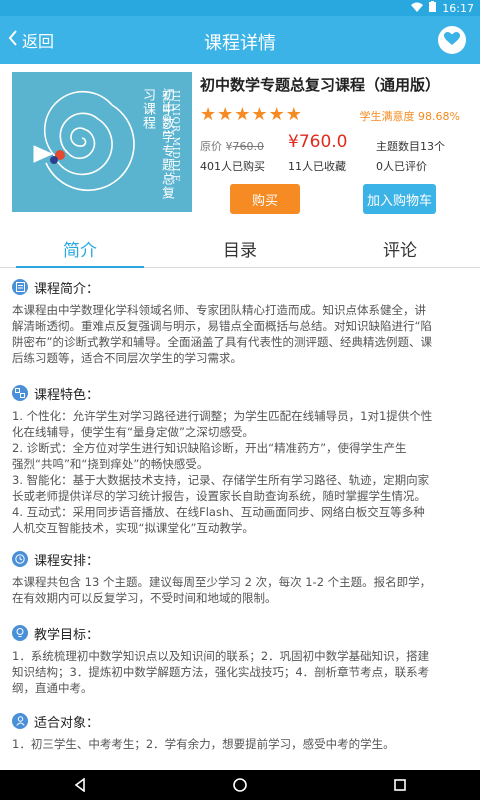 The height and width of the screenshot is (800, 480). Describe the element at coordinates (218, 512) in the screenshot. I see `text-line: 4. 互动式：采用同步语音播放、在线Flash、互动画面同步、网络白板交互等多种` at that location.